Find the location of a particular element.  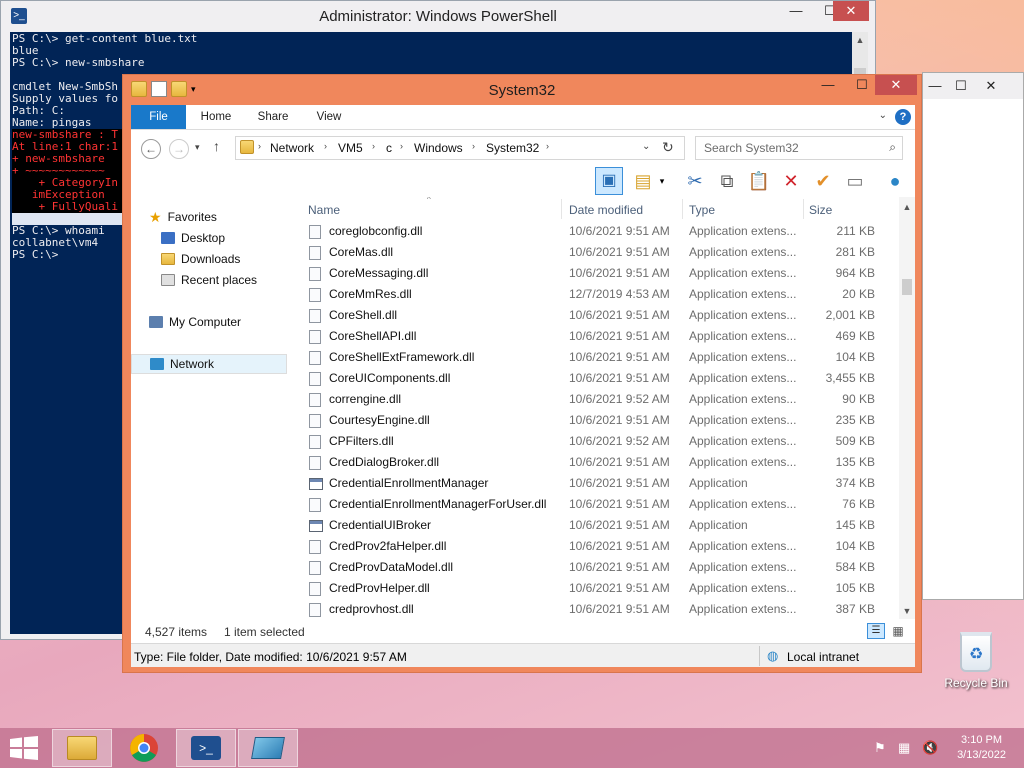

breadcrumb-system32: System32 is located at coordinates (512, 148).